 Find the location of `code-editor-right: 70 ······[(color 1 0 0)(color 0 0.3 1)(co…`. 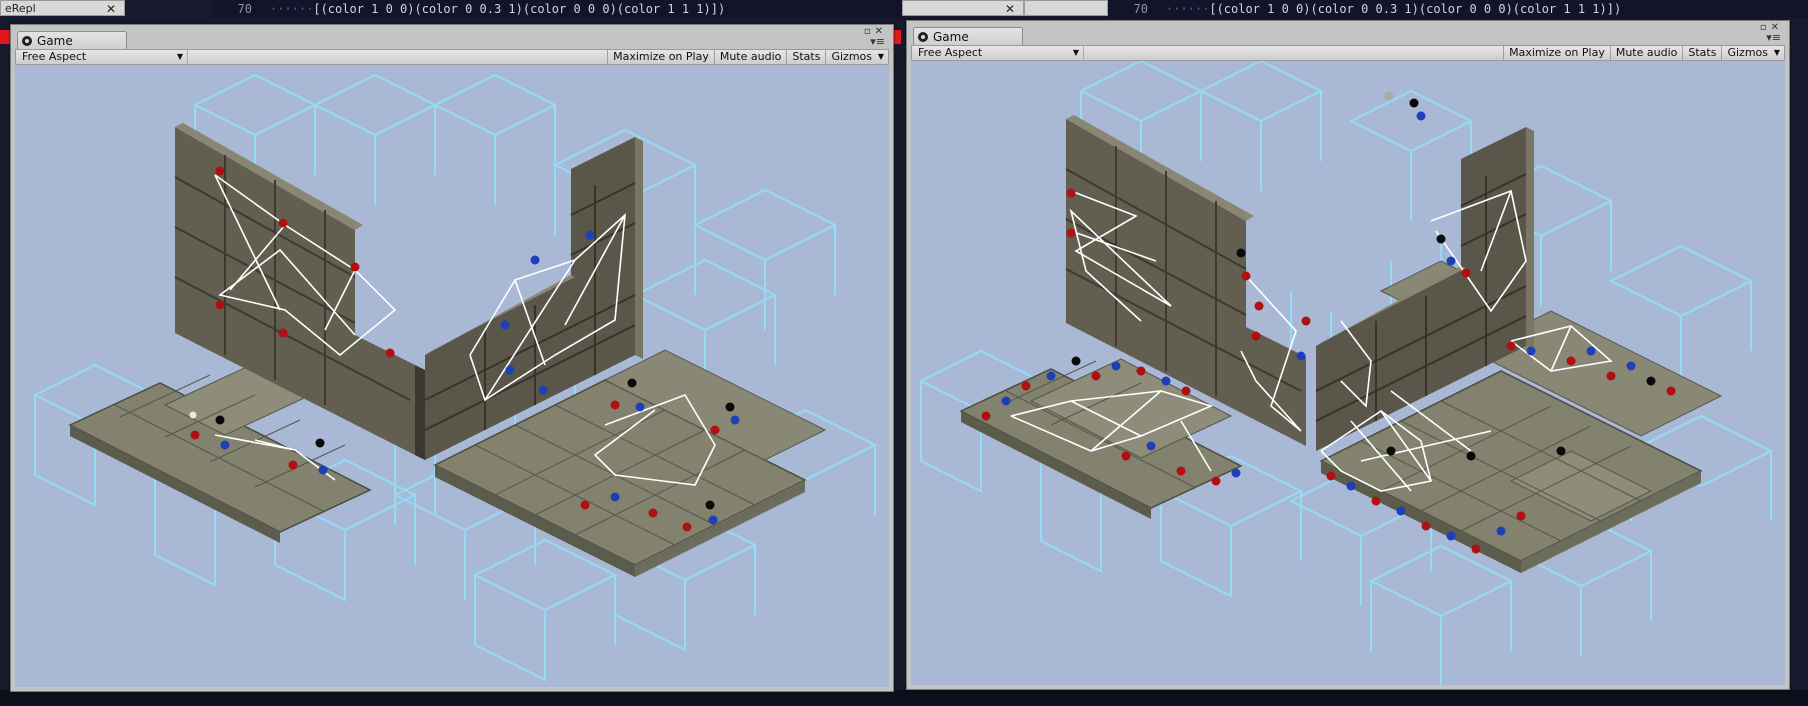

code-editor-right: 70 ······[(color 1 0 0)(color 0 0.3 1)(co… is located at coordinates (1458, 9).